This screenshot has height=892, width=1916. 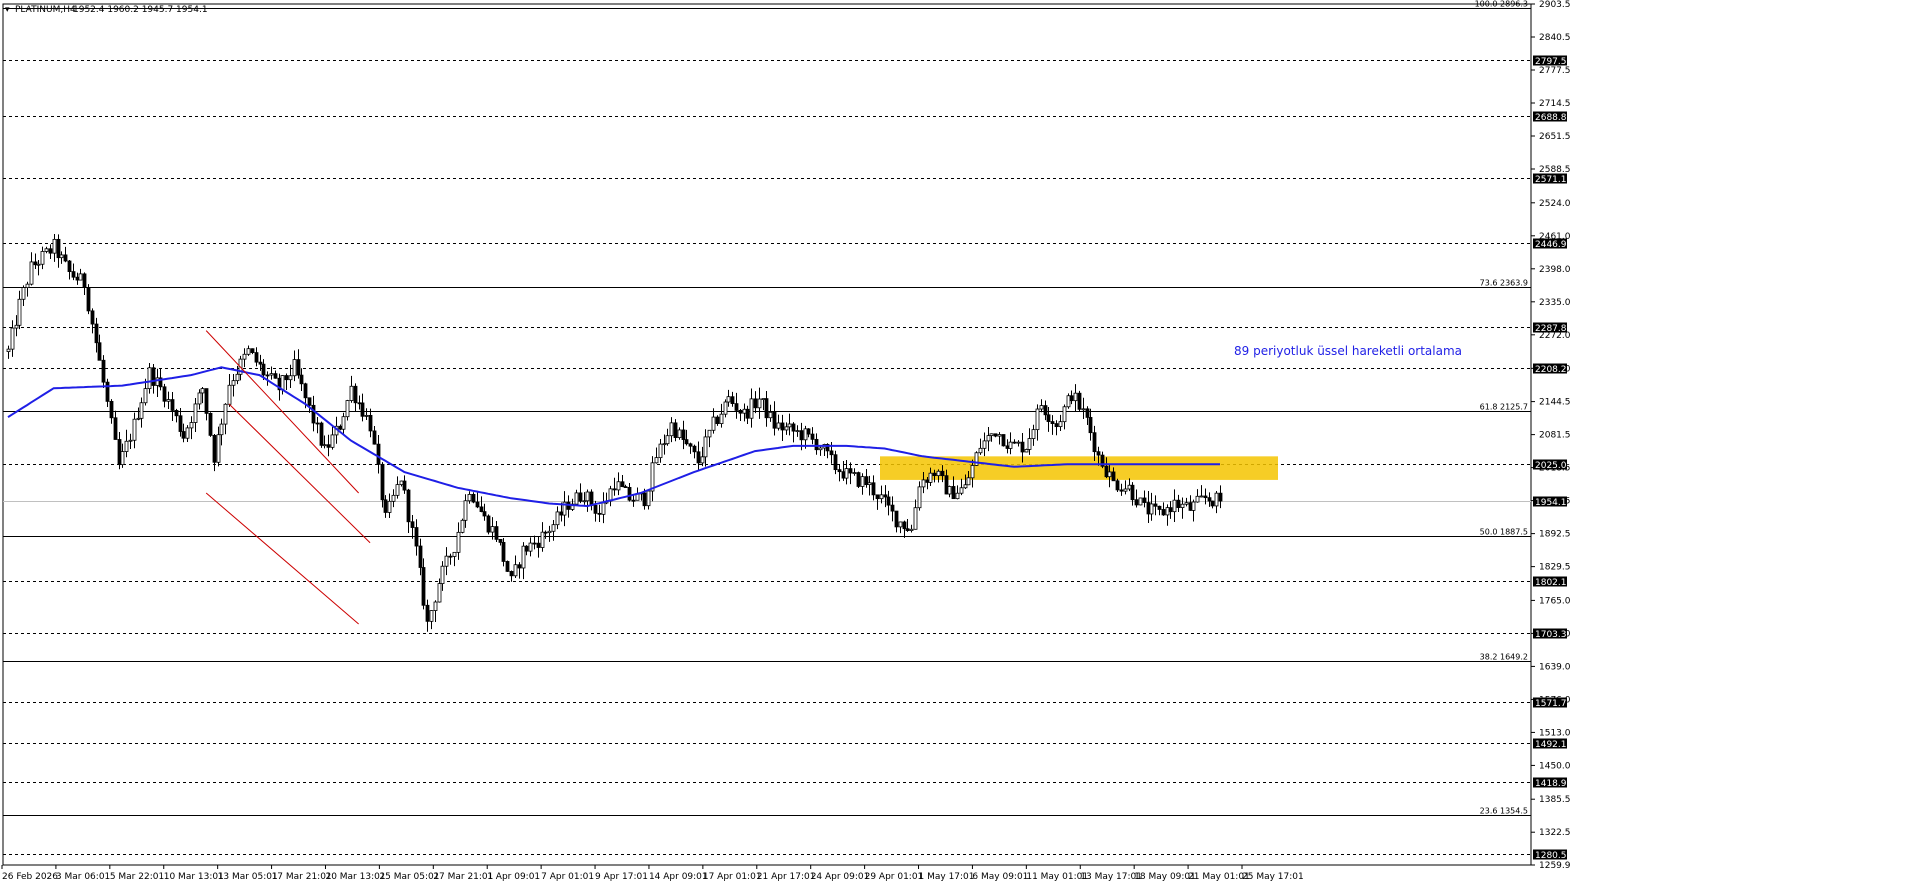 What do you see at coordinates (513, 877) in the screenshot?
I see `x-tick-label: 1 Apr 09:01` at bounding box center [513, 877].